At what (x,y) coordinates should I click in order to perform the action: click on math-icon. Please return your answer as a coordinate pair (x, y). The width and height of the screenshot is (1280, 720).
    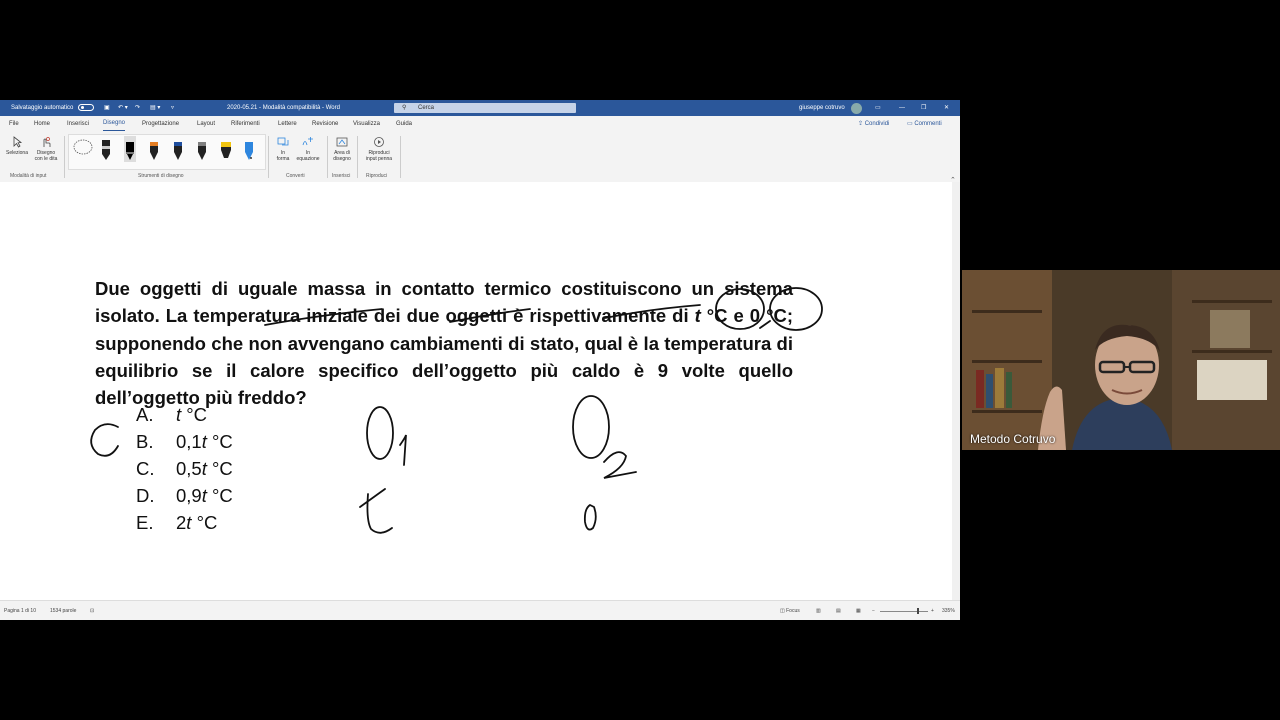
    Looking at the image, I should click on (307, 141).